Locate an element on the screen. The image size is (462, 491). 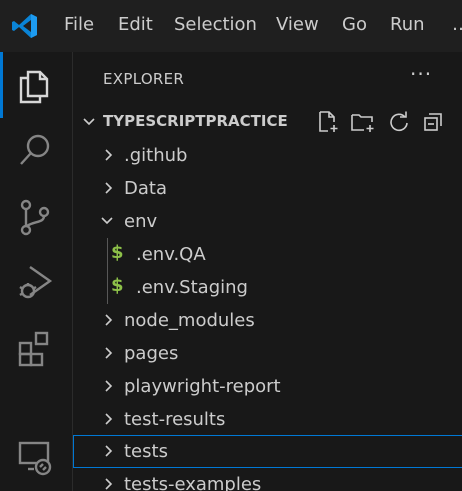
workspace-section-header: TYPESCRIPTPRACTICE is located at coordinates (267, 122).